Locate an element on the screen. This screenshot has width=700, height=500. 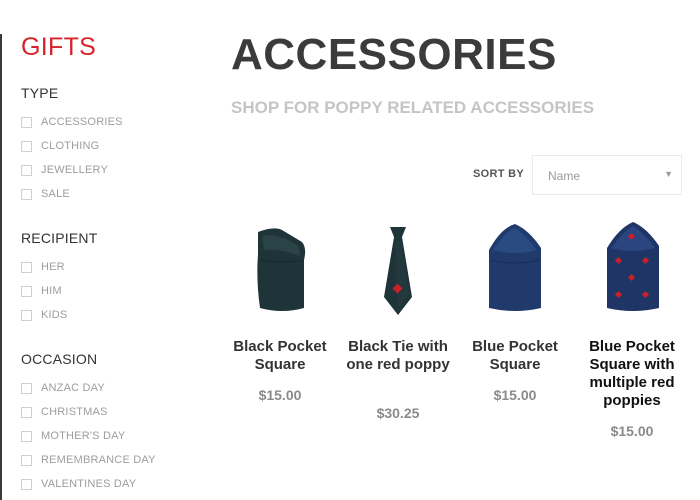
filter-option-kids: KIDS is located at coordinates (44, 315).